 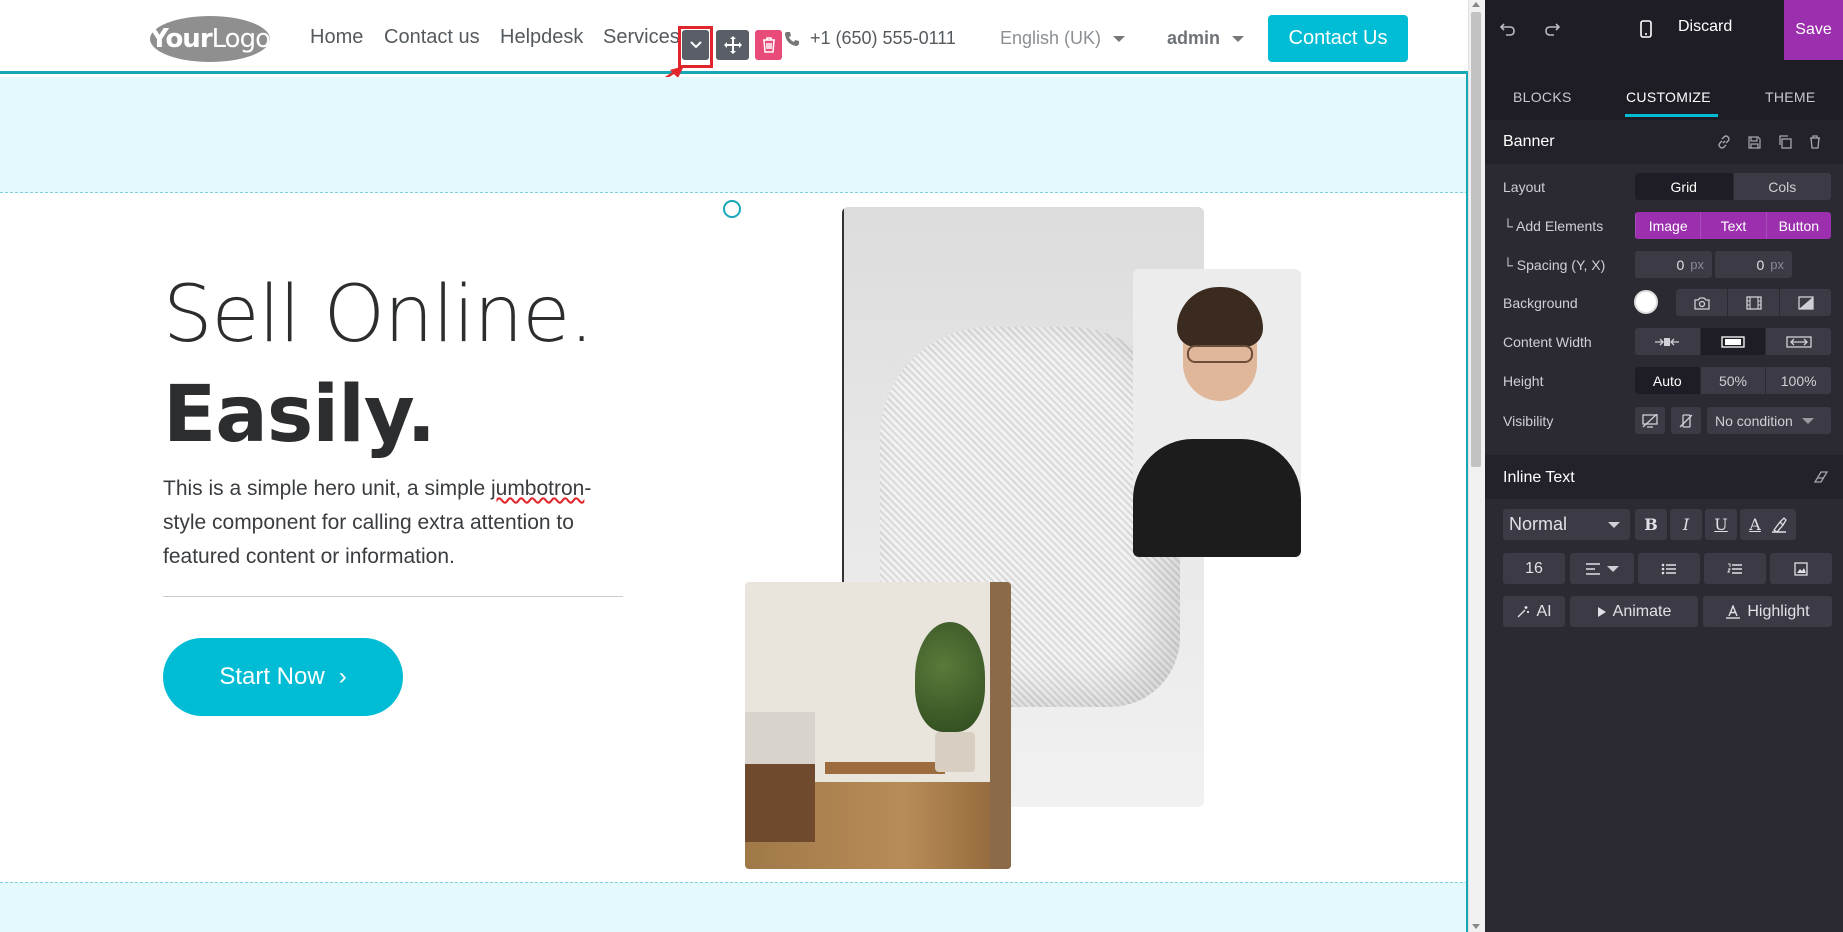 What do you see at coordinates (1206, 38) in the screenshot?
I see `user-menu: admin` at bounding box center [1206, 38].